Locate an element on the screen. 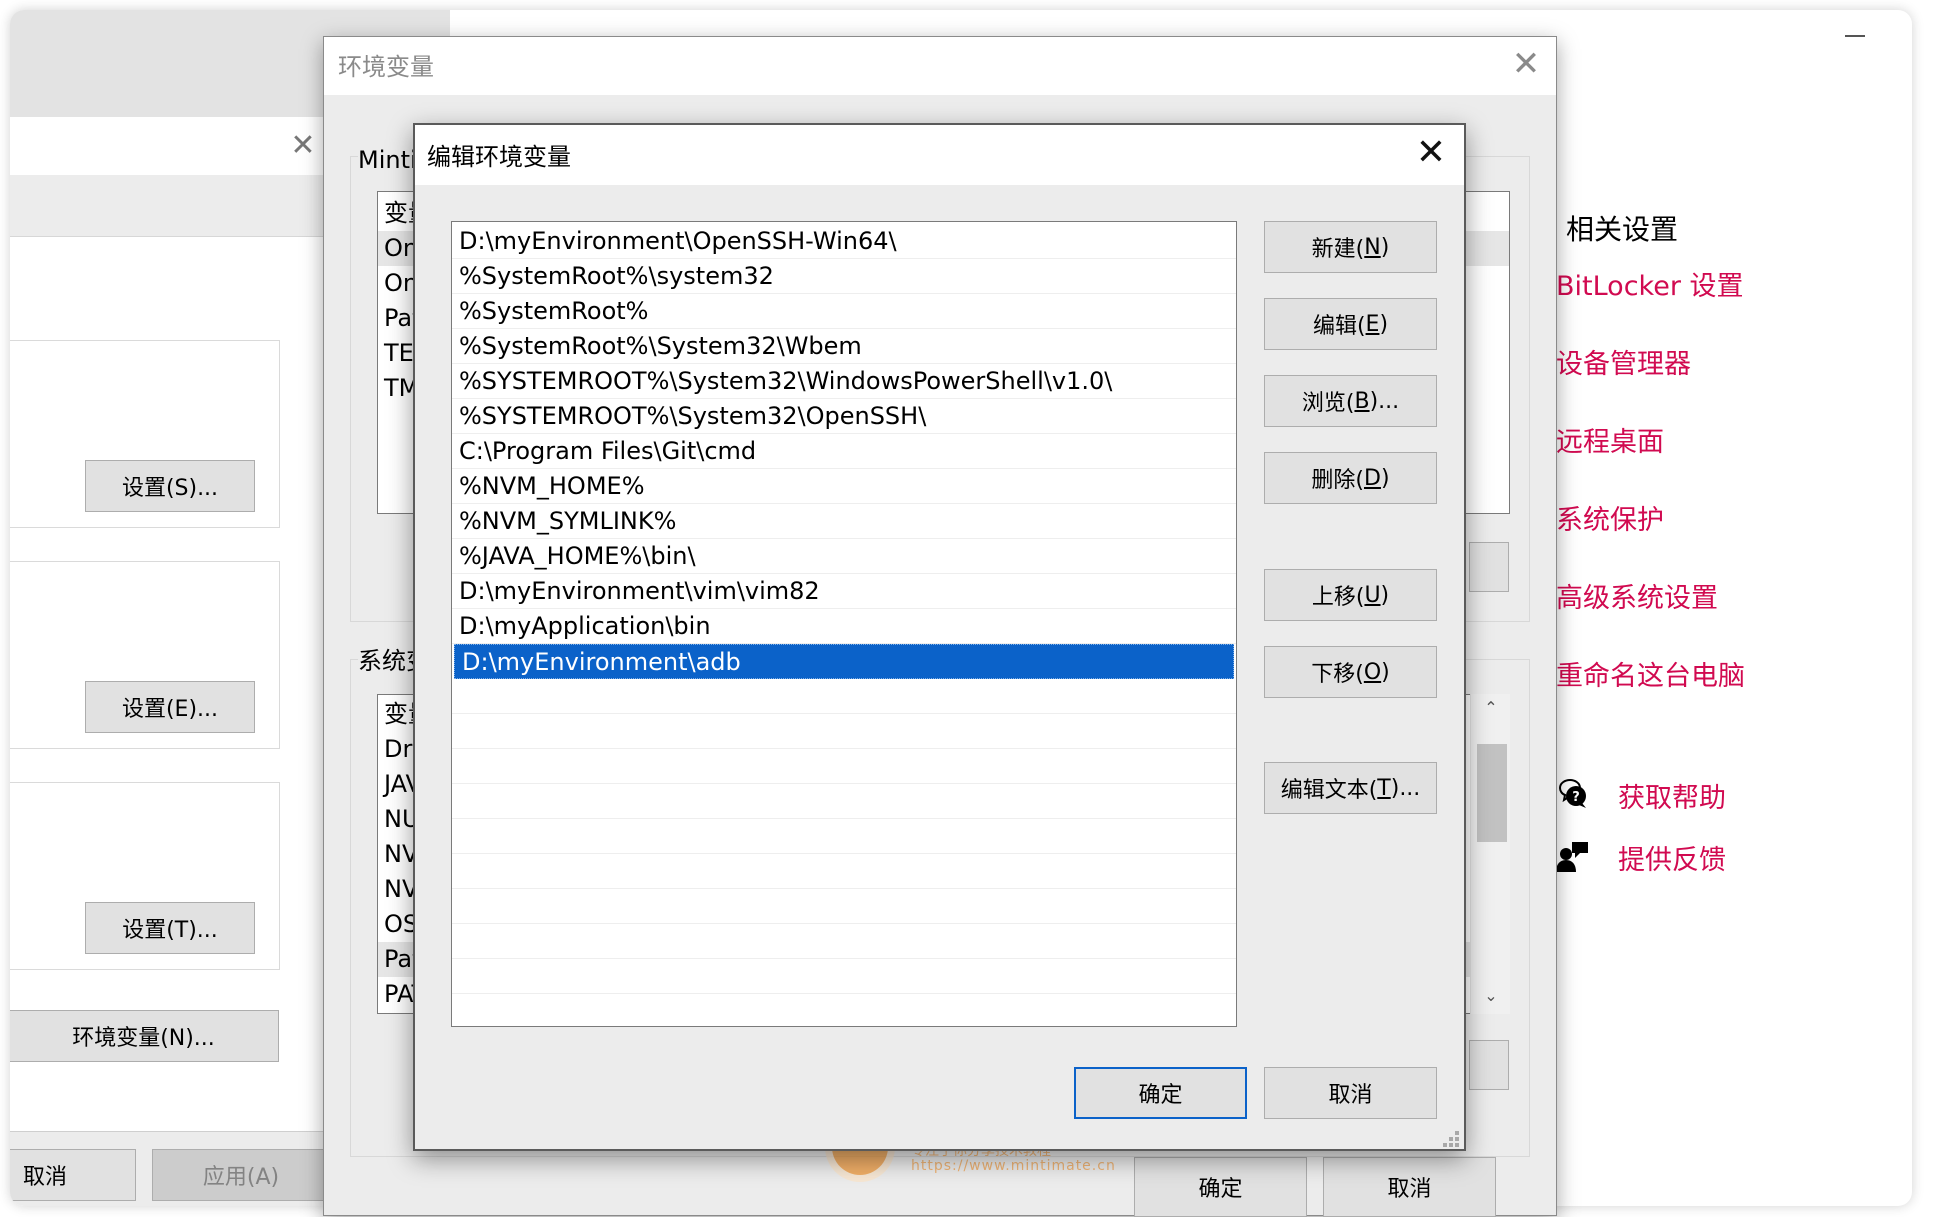 The height and width of the screenshot is (1217, 1942). minimize-button is located at coordinates (1856, 31).